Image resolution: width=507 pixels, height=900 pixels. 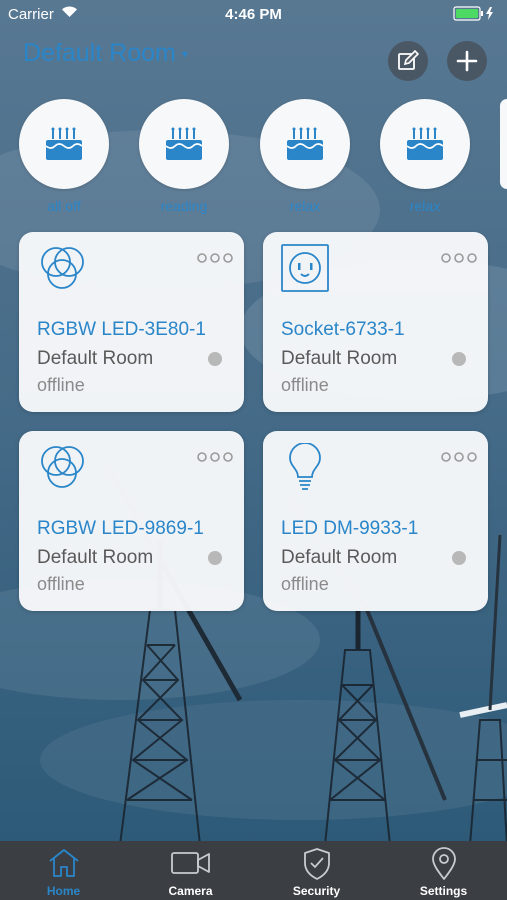 I want to click on device-card: RGBW LED-9869-1 Default Room offline, so click(x=131, y=521).